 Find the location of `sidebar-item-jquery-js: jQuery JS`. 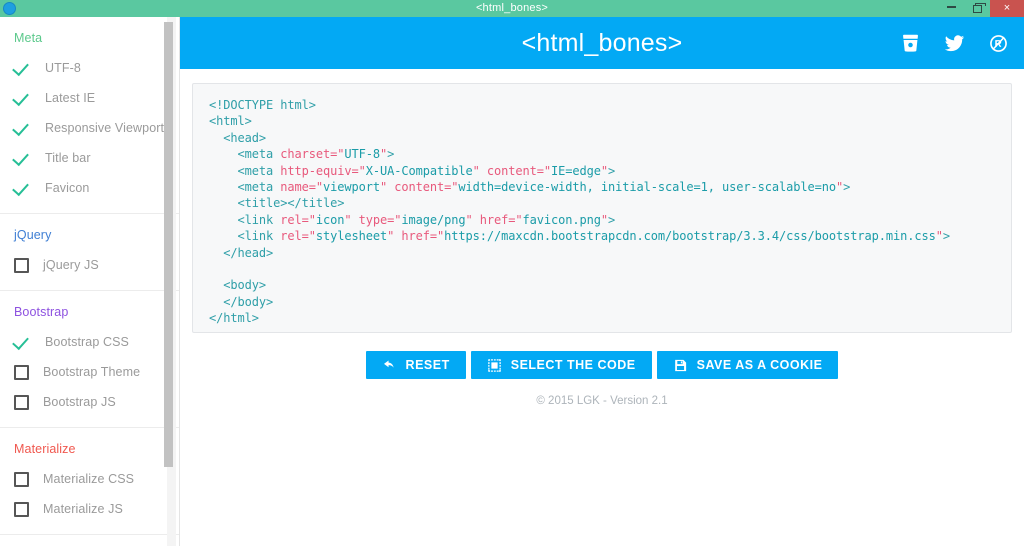

sidebar-item-jquery-js: jQuery JS is located at coordinates (89, 265).